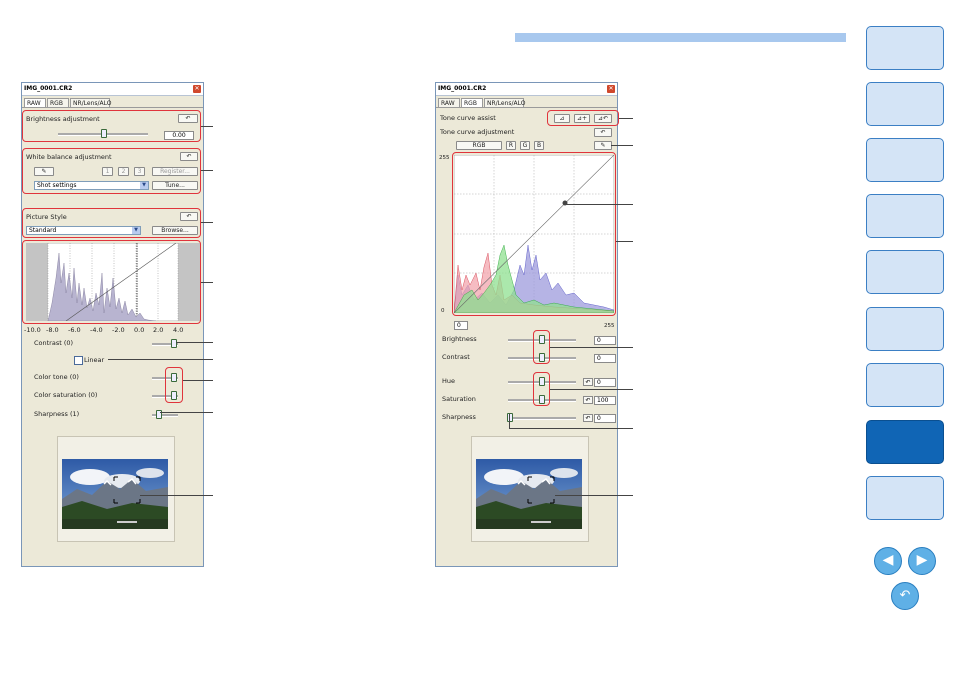 This screenshot has height=674, width=954. I want to click on sharpness-slider-track, so click(542, 418).